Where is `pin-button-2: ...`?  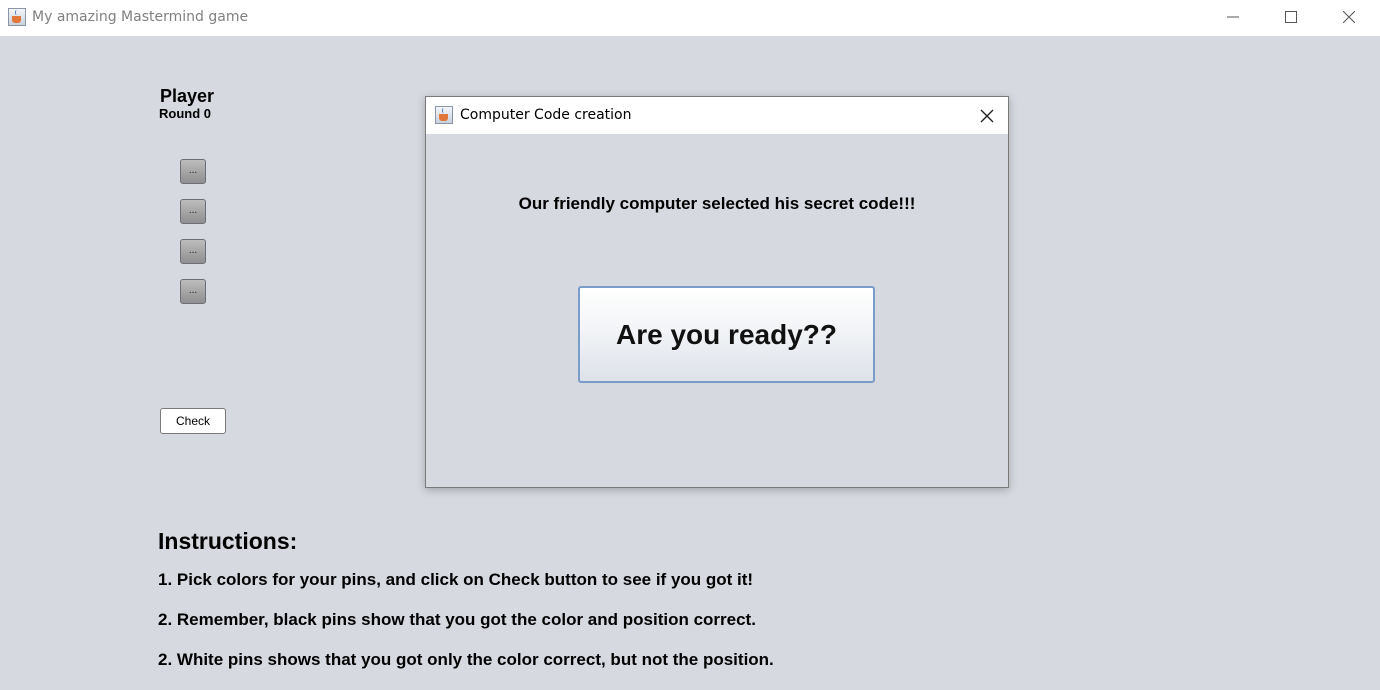
pin-button-2: ... is located at coordinates (193, 211).